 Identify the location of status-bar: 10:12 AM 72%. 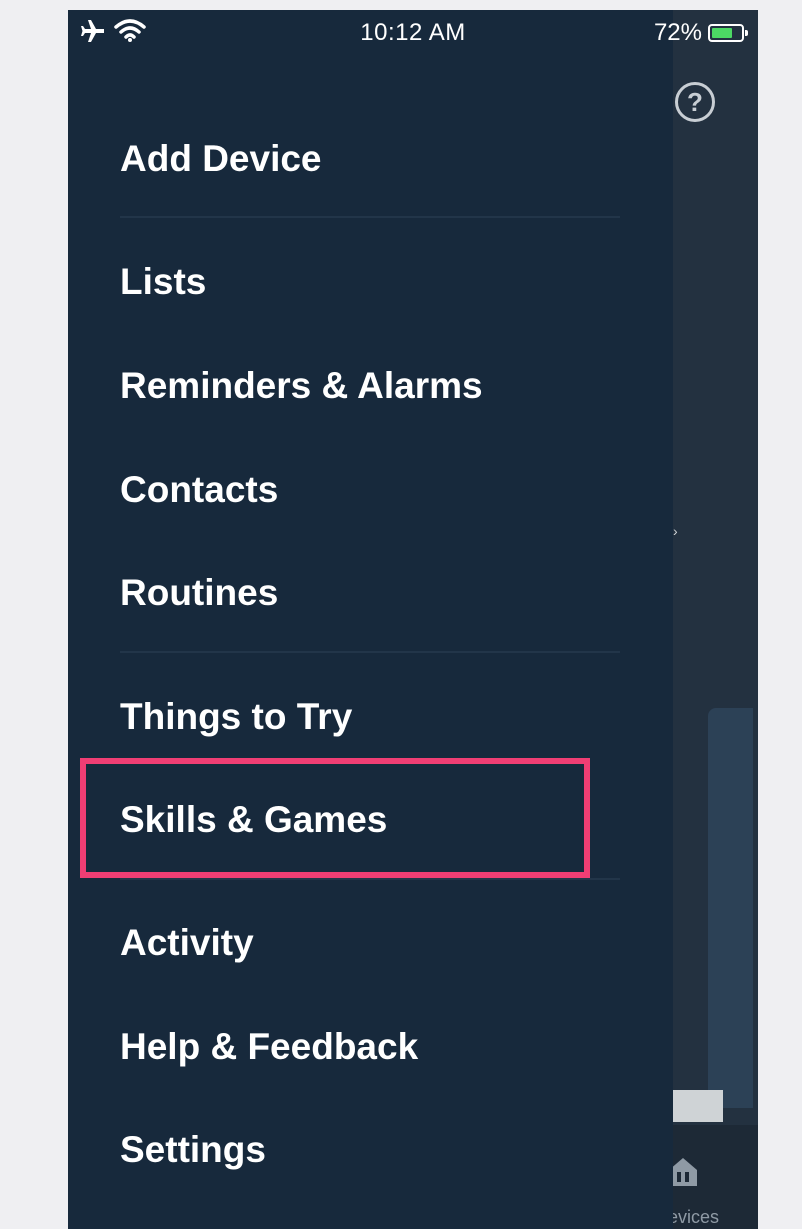
(413, 32).